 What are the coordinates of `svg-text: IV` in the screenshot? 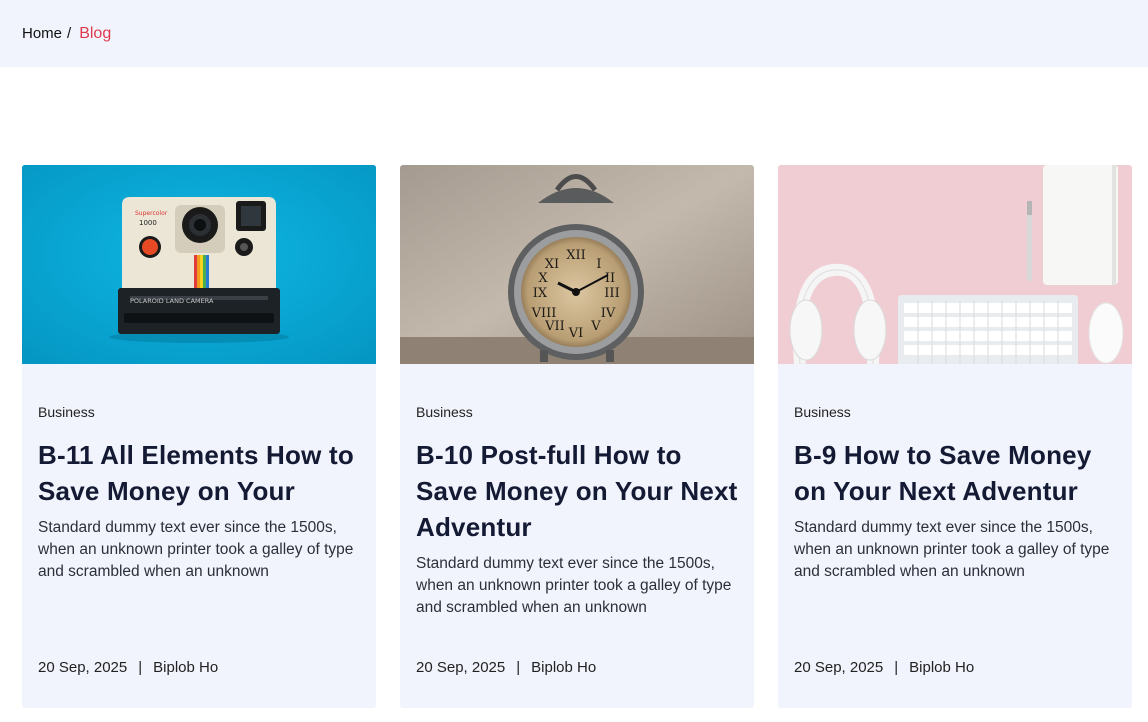 It's located at (608, 313).